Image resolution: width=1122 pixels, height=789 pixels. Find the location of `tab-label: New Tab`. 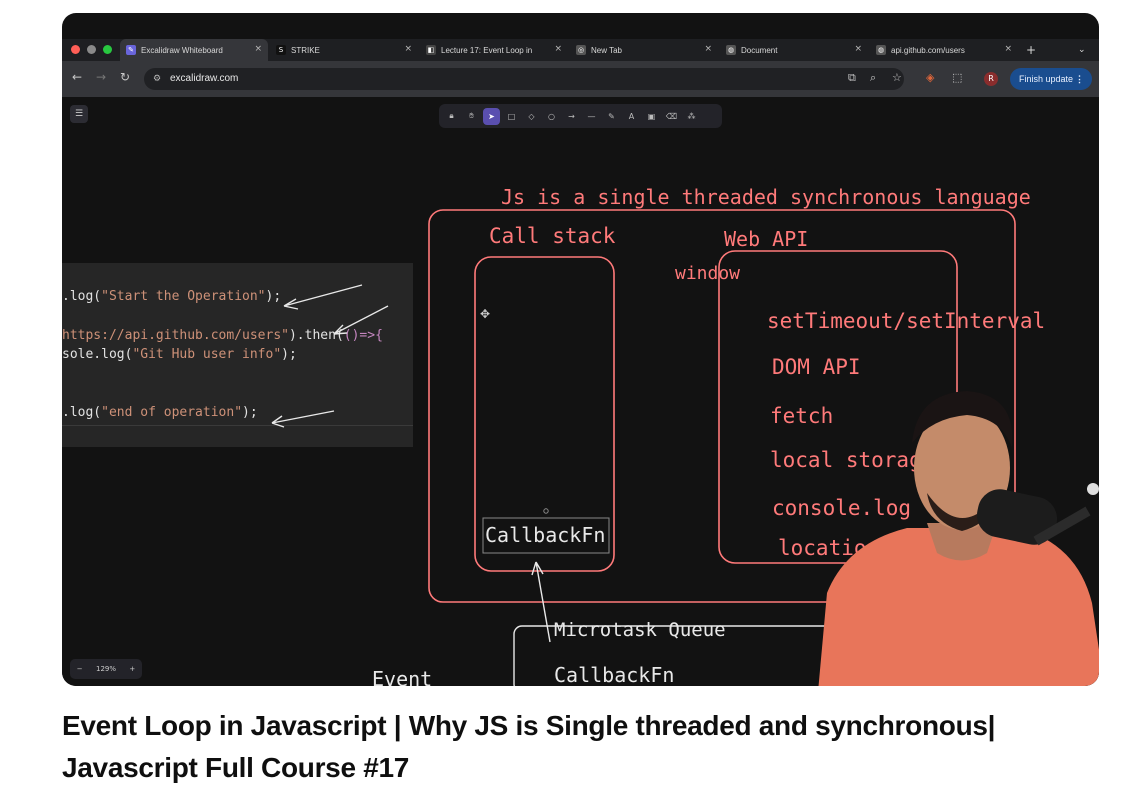

tab-label: New Tab is located at coordinates (606, 50).